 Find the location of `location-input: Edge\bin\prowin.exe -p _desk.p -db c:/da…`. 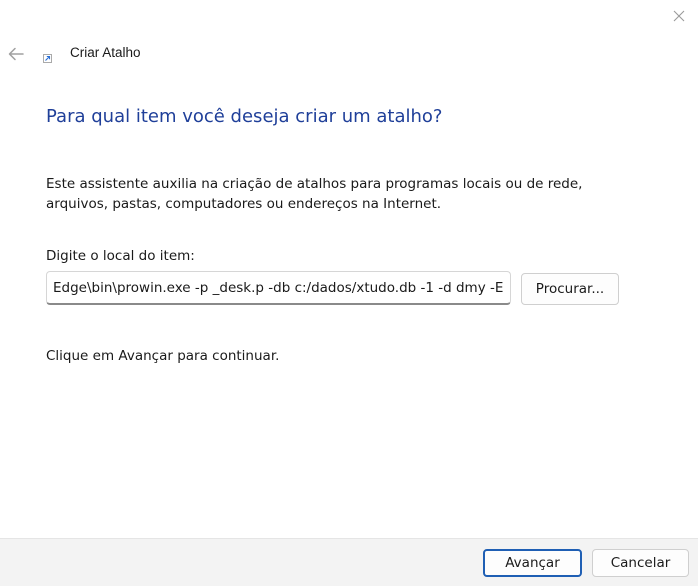

location-input: Edge\bin\prowin.exe -p _desk.p -db c:/da… is located at coordinates (278, 288).